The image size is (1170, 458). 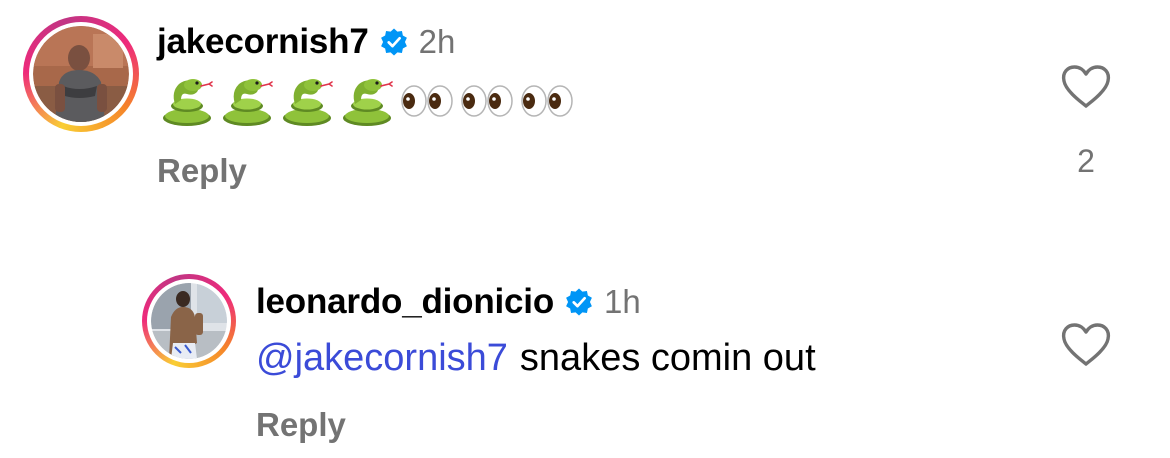 I want to click on comment-header: jakecornish7 2h, so click(x=306, y=42).